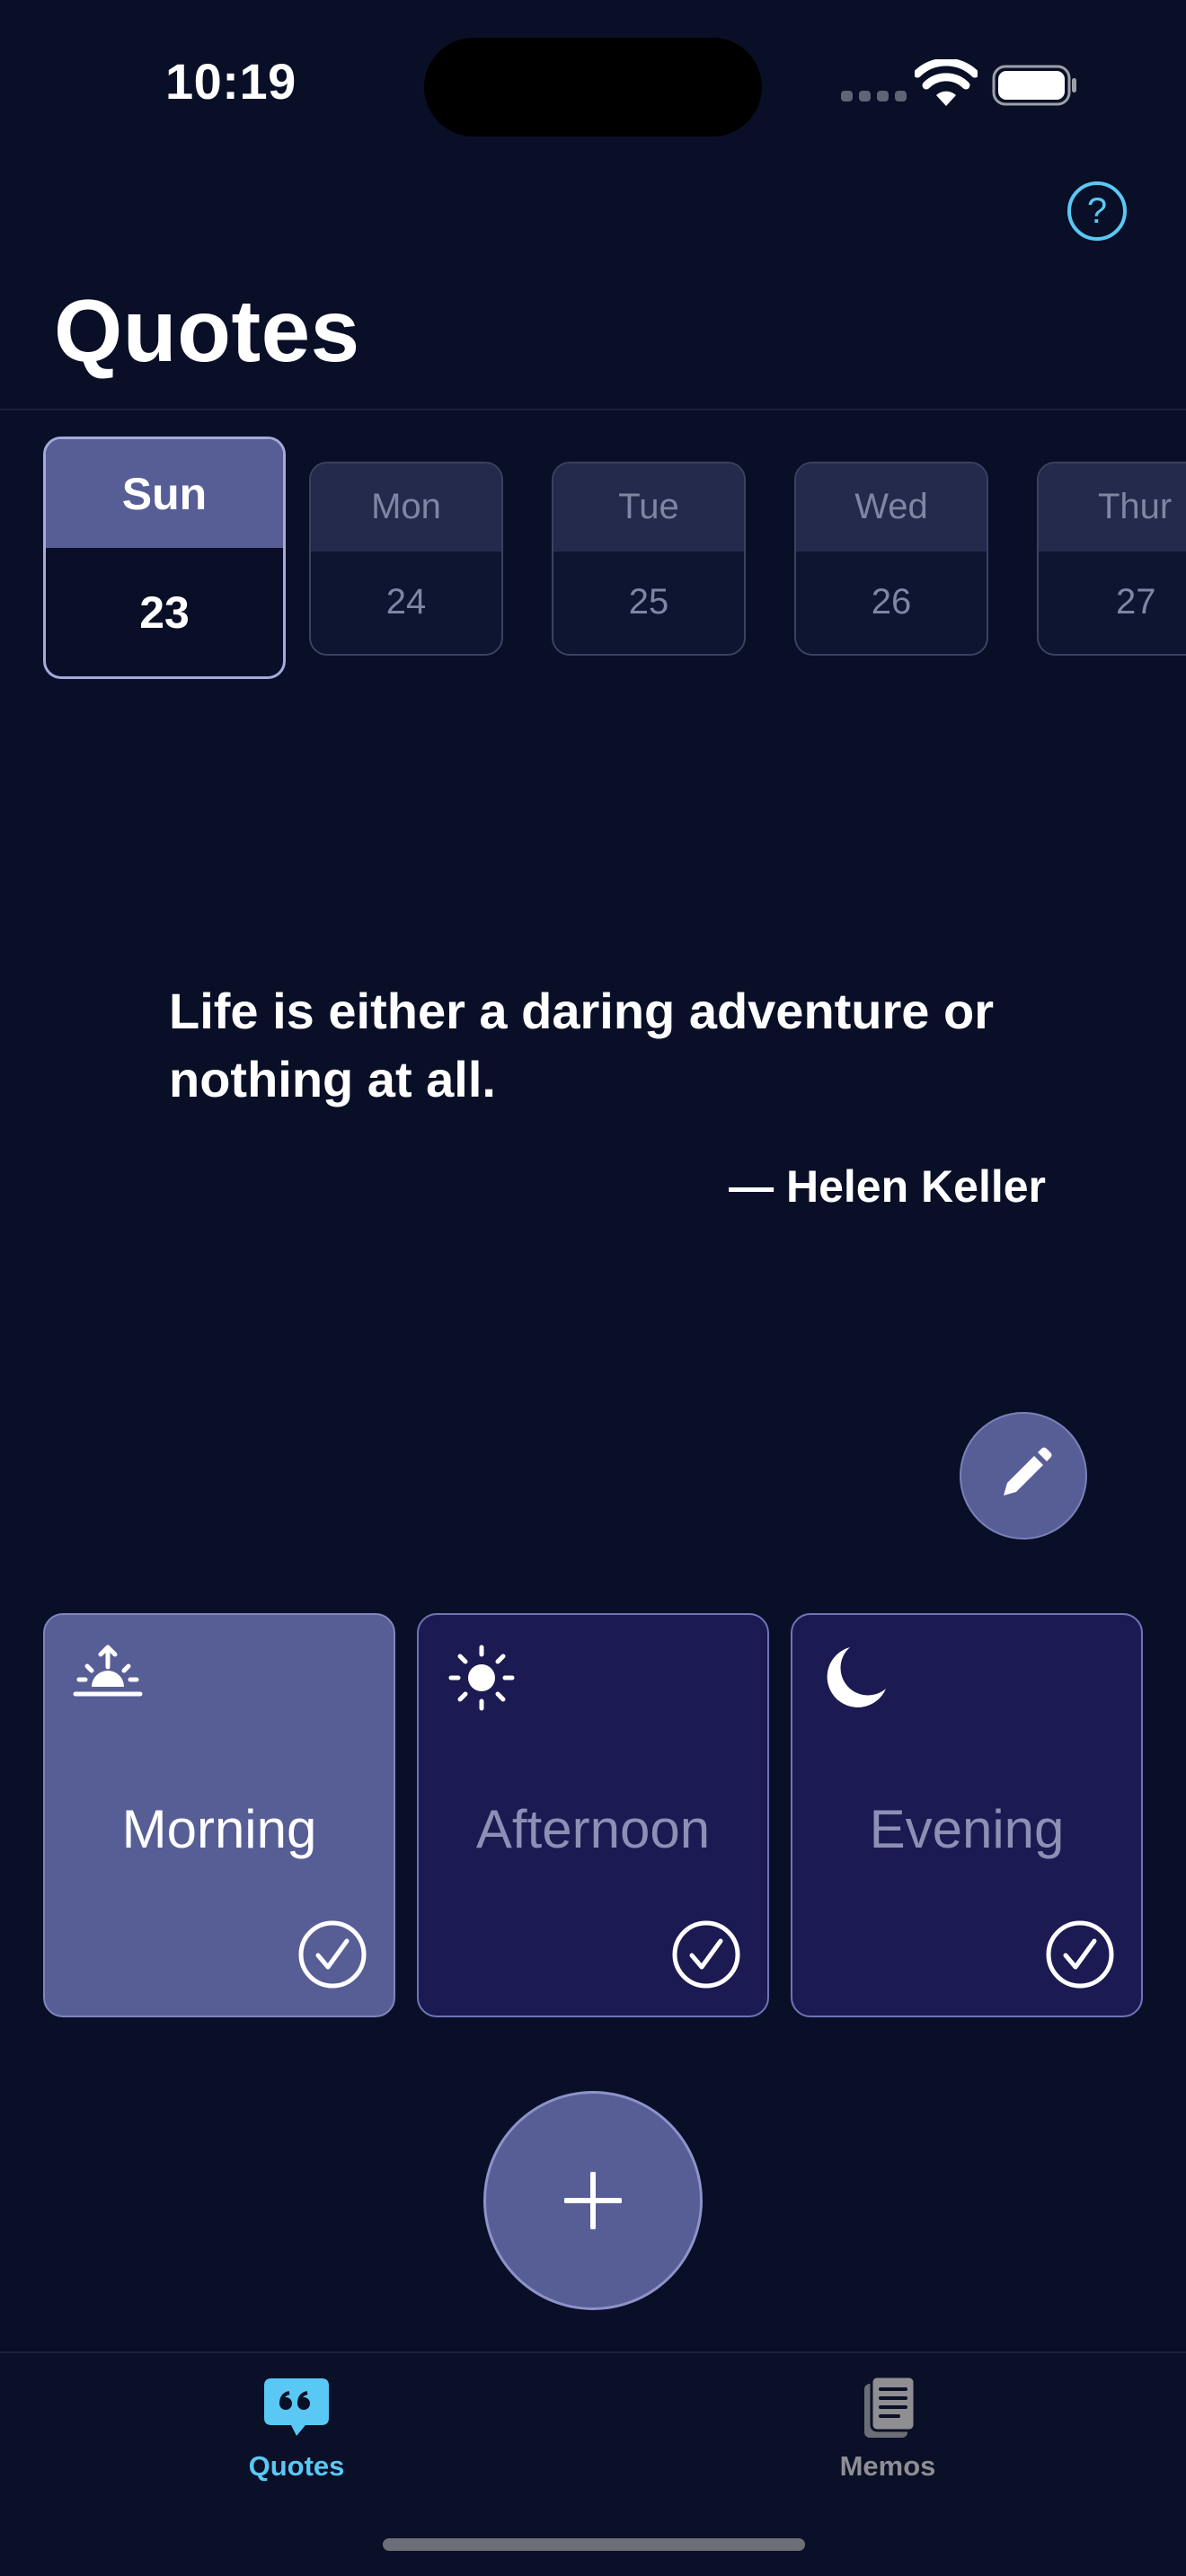 This screenshot has width=1186, height=2576. Describe the element at coordinates (967, 1829) in the screenshot. I see `evening-label: Evening` at that location.